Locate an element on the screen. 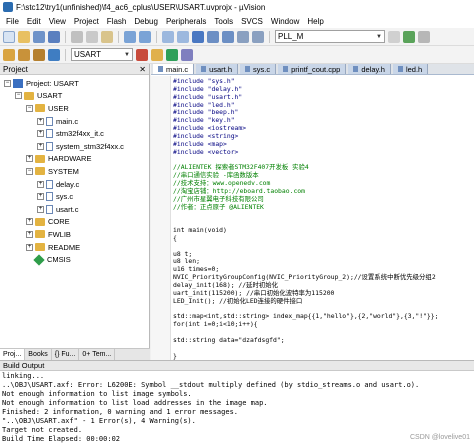 Image resolution: width=474 pixels, height=444 pixels. save-all-icon is located at coordinates (54, 36).